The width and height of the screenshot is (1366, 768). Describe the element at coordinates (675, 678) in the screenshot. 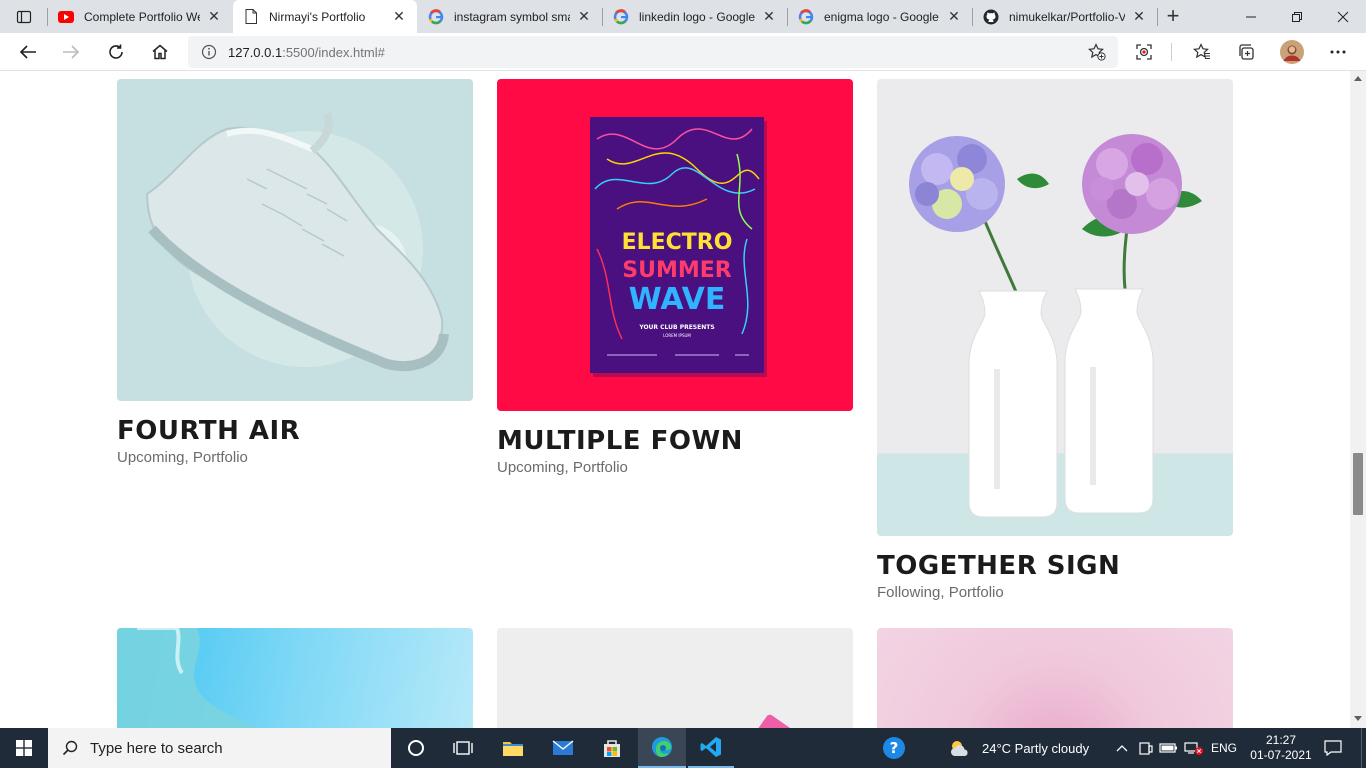

I see `portfolio-image-lipstick` at that location.